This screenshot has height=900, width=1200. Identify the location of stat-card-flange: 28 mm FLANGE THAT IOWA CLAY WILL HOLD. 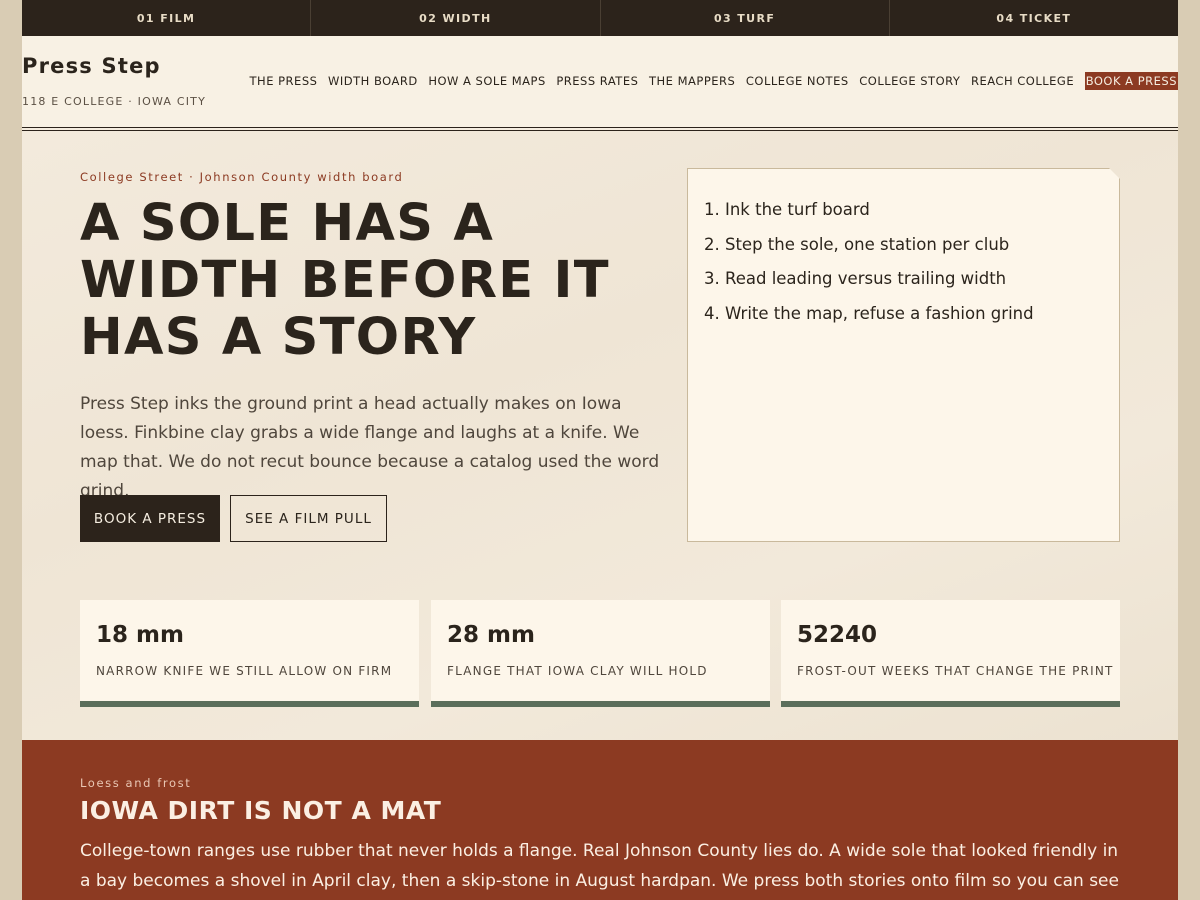
(600, 653).